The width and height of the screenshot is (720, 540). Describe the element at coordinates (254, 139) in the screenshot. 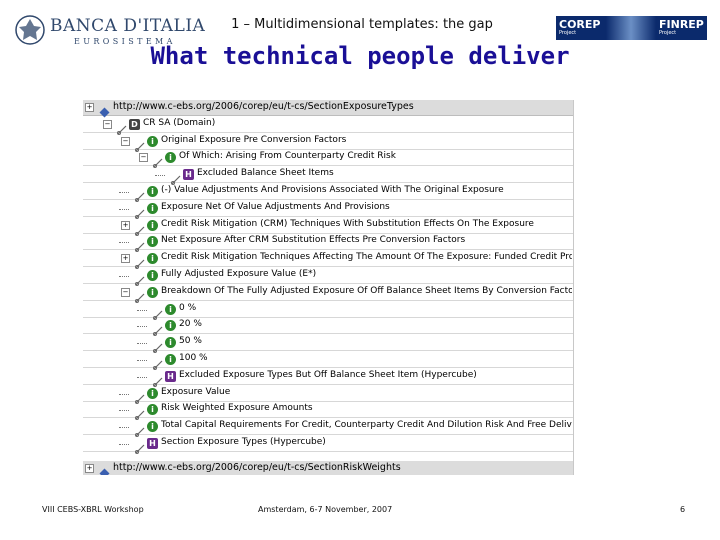

I see `tree-row-label: Original Exposure Pre Conversion Factors` at that location.